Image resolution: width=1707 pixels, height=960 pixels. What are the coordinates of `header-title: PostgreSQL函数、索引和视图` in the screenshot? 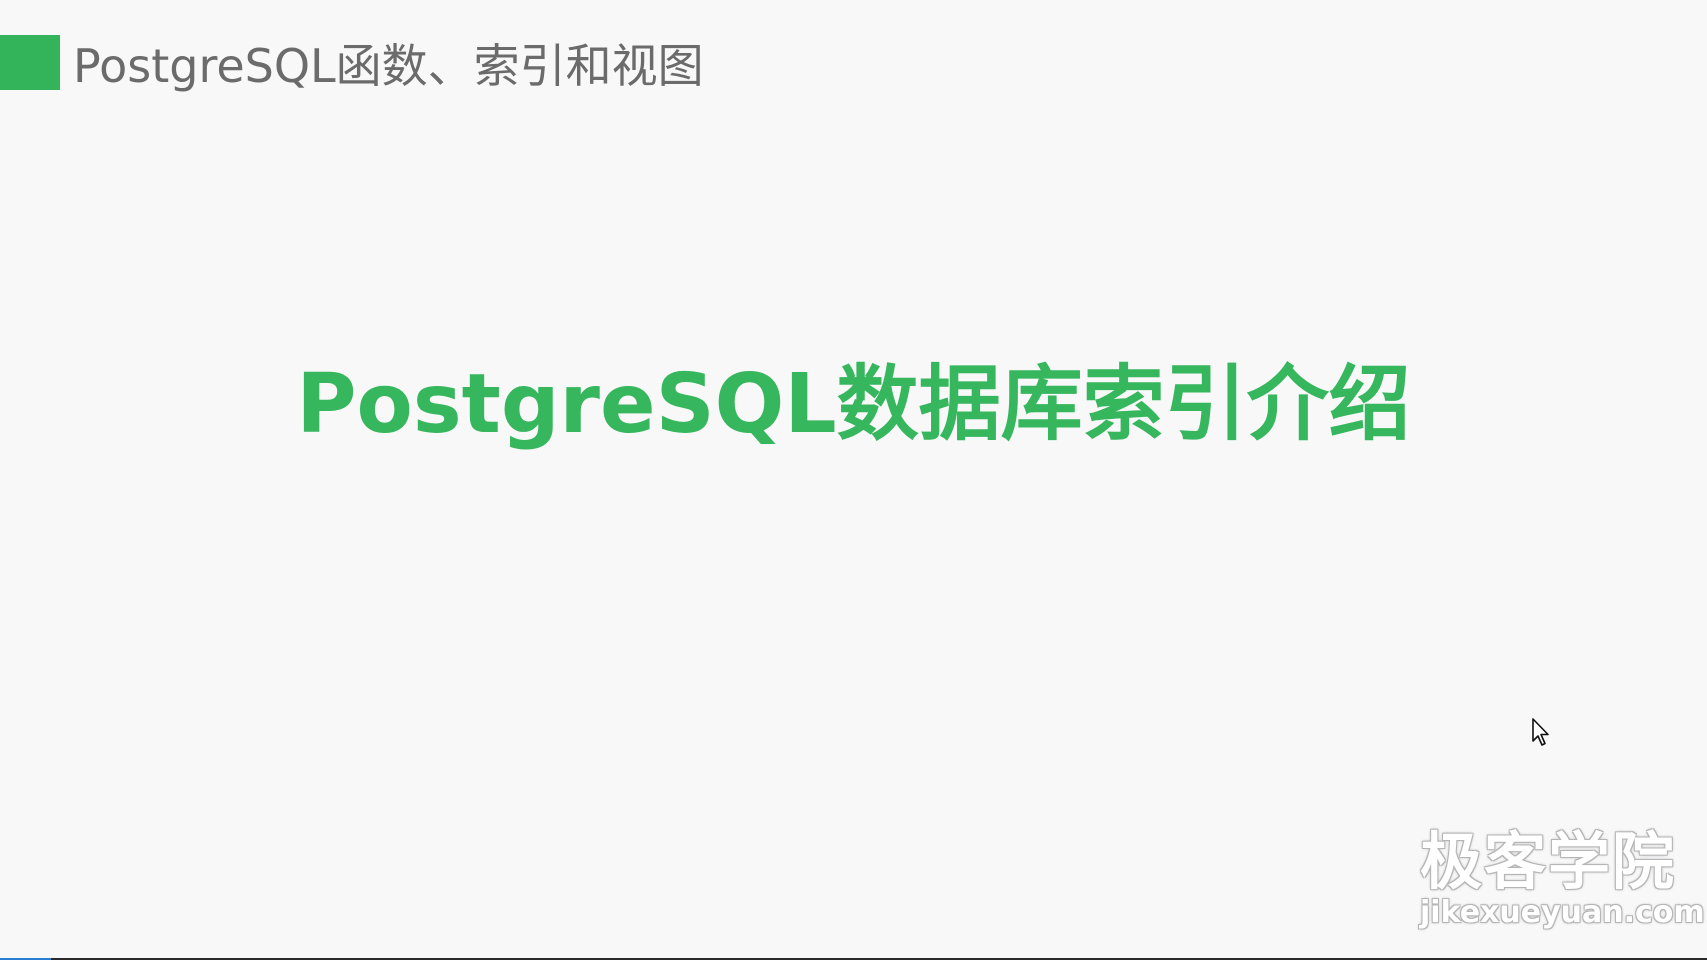 It's located at (388, 66).